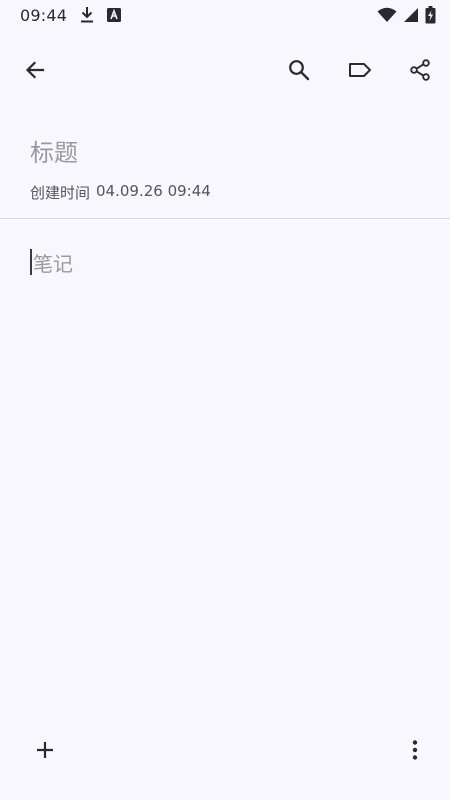 This screenshot has width=450, height=800. Describe the element at coordinates (225, 15) in the screenshot. I see `status-bar: 09:44` at that location.